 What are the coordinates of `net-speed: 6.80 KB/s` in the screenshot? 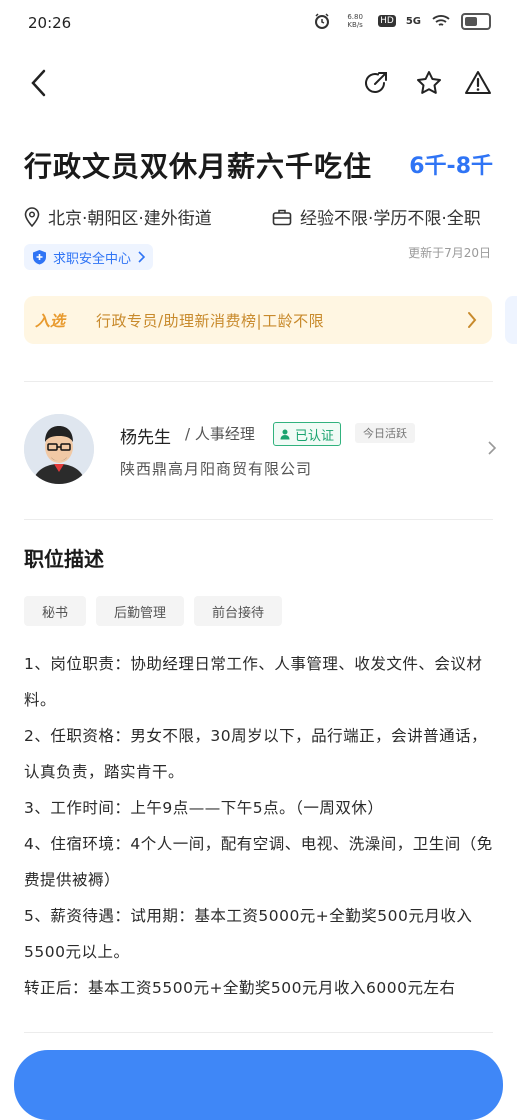 It's located at (355, 21).